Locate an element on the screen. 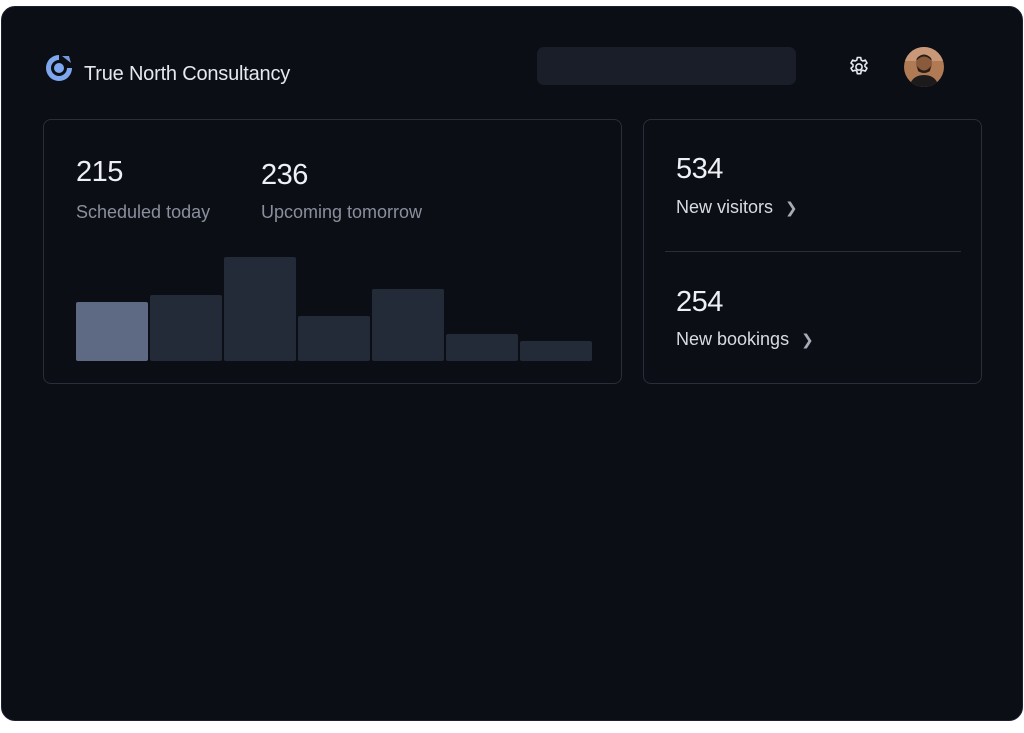  summary-card: 534 New visitors ❯ 254 New bookings ❯ is located at coordinates (812, 251).